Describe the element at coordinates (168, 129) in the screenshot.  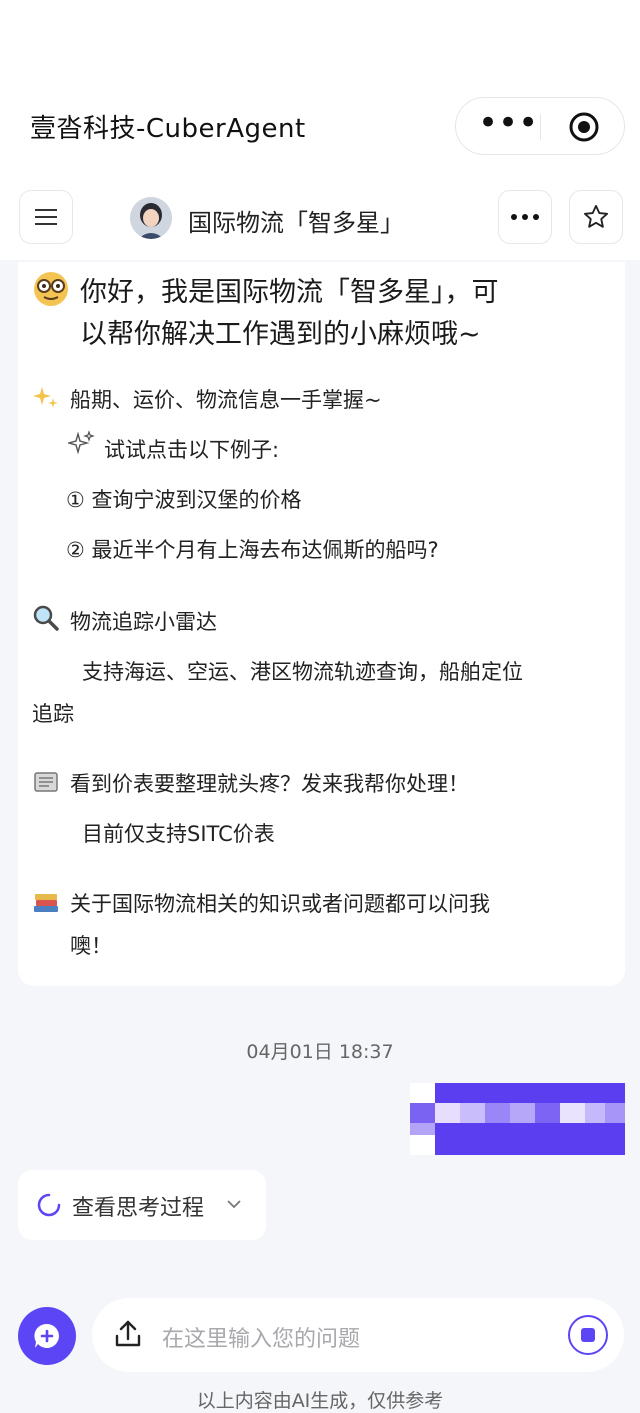
I see `app-title: 壹沓科技-CuberAgent` at that location.